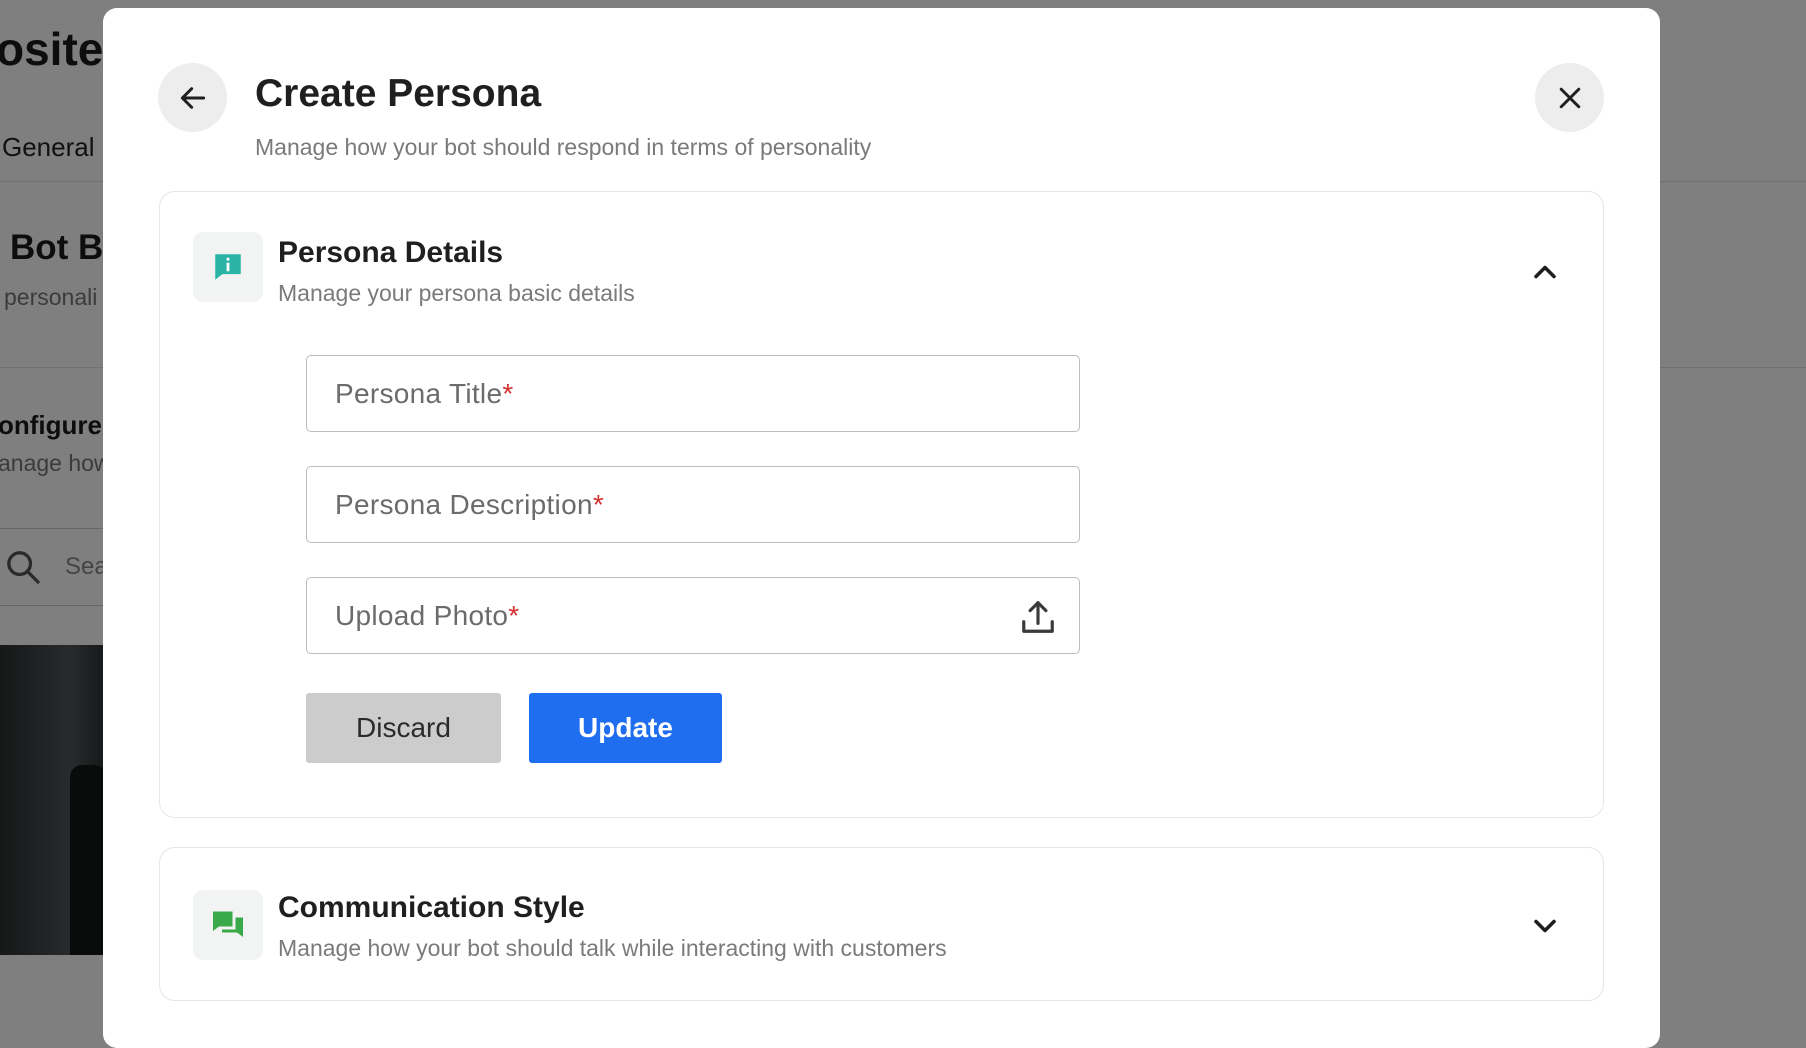 Image resolution: width=1806 pixels, height=1048 pixels. I want to click on chat-bubbles-icon, so click(228, 924).